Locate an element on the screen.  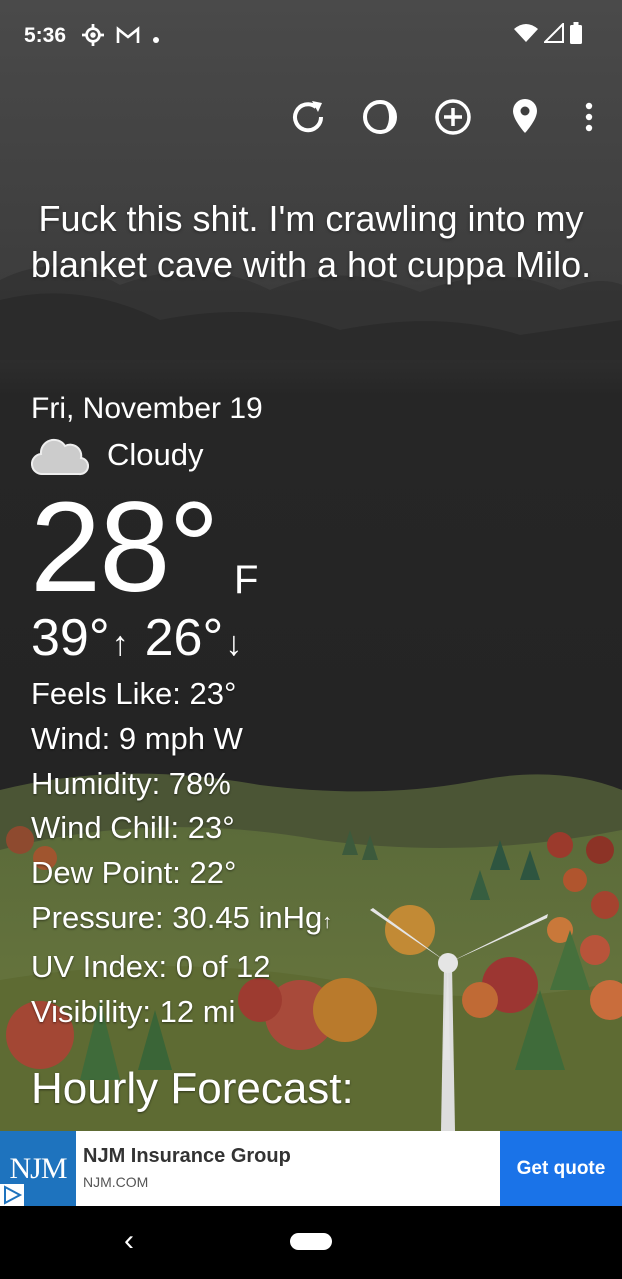
more-icon is located at coordinates (589, 117).